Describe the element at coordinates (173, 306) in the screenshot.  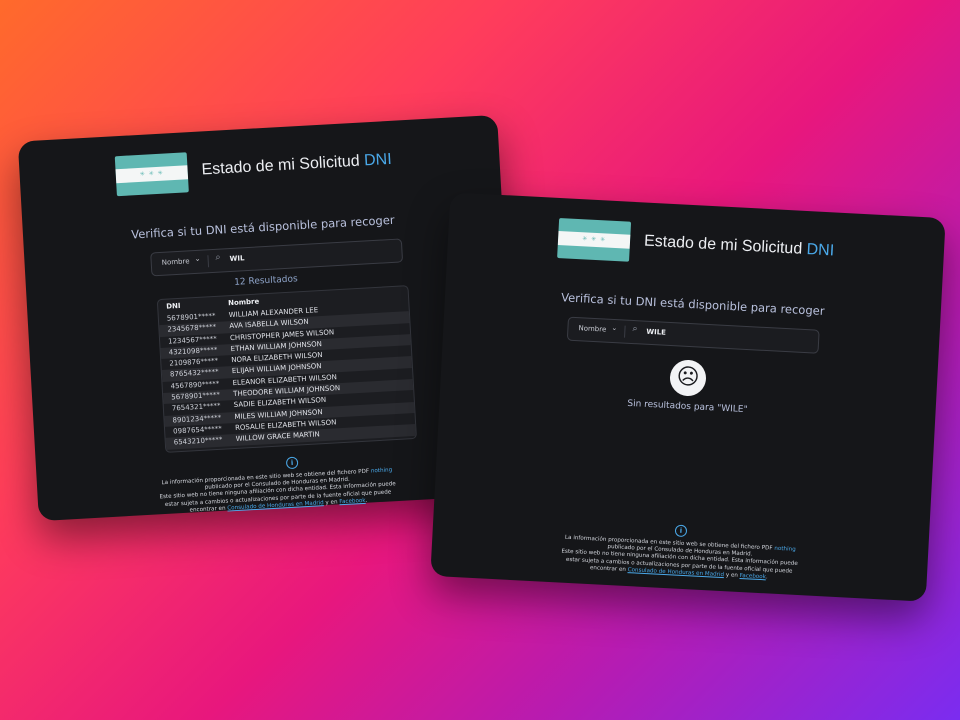
I see `column-header-dni: DNI` at that location.